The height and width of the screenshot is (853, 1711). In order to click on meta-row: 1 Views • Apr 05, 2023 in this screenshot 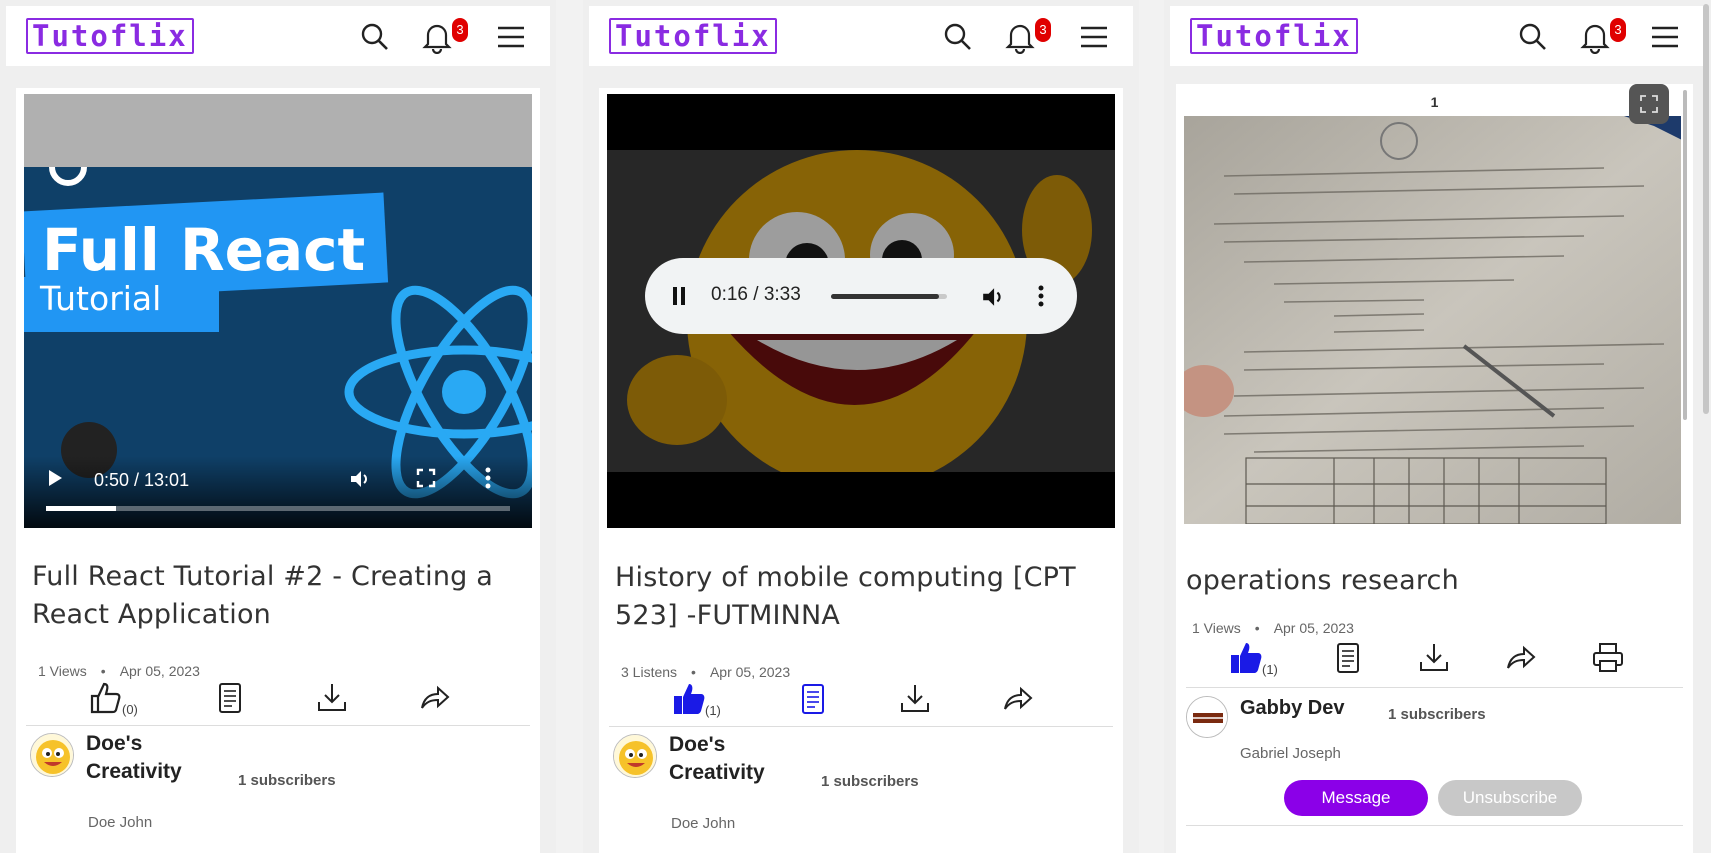, I will do `click(1273, 628)`.